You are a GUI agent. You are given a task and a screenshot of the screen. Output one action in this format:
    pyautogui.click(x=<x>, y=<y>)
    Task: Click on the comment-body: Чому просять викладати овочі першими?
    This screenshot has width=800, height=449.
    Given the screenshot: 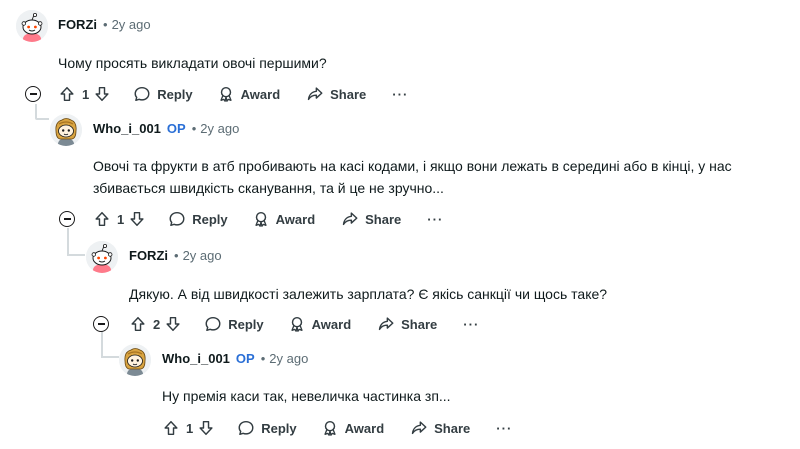 What is the action you would take?
    pyautogui.click(x=408, y=63)
    